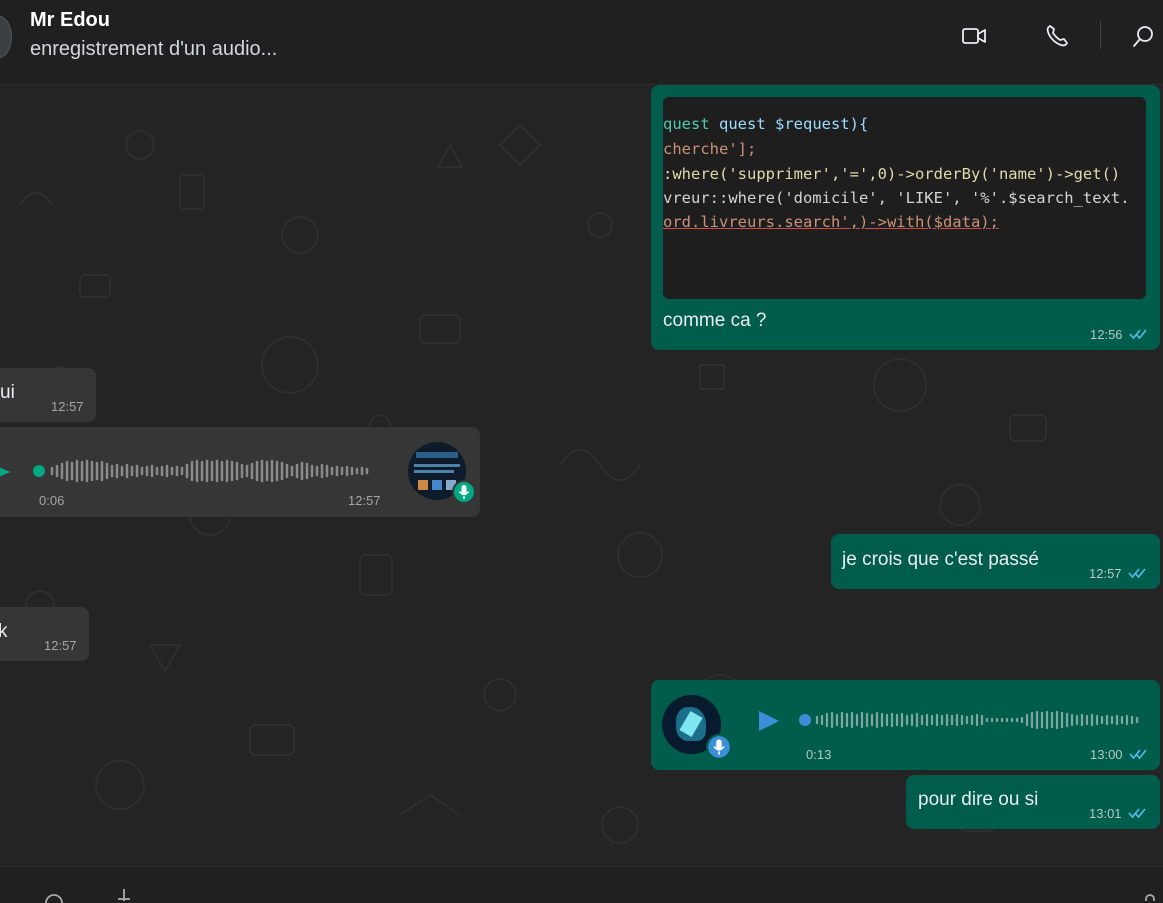  I want to click on code-line-1: quest quest $request){, so click(766, 124).